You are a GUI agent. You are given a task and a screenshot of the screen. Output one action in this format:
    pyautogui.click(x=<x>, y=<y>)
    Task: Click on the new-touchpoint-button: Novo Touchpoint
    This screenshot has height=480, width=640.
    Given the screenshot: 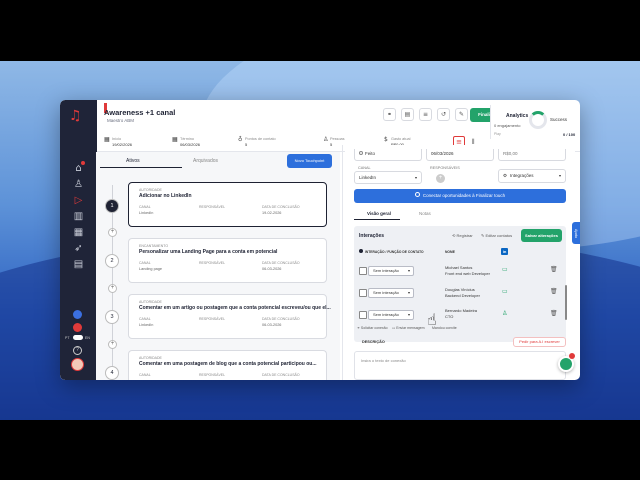 What is the action you would take?
    pyautogui.click(x=309, y=161)
    